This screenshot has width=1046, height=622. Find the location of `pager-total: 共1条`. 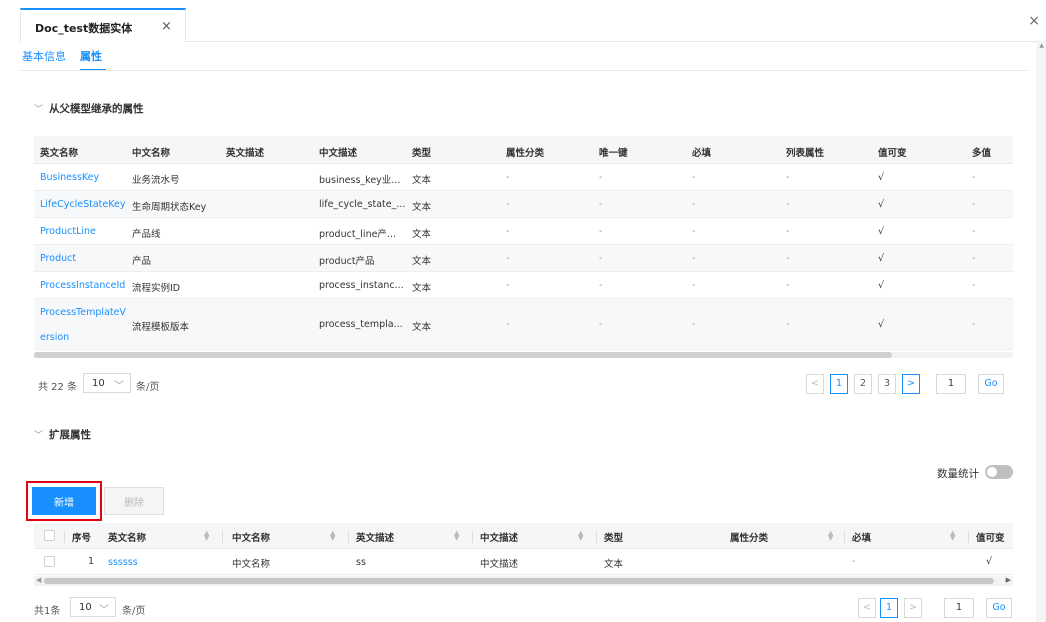

pager-total: 共1条 is located at coordinates (47, 611).